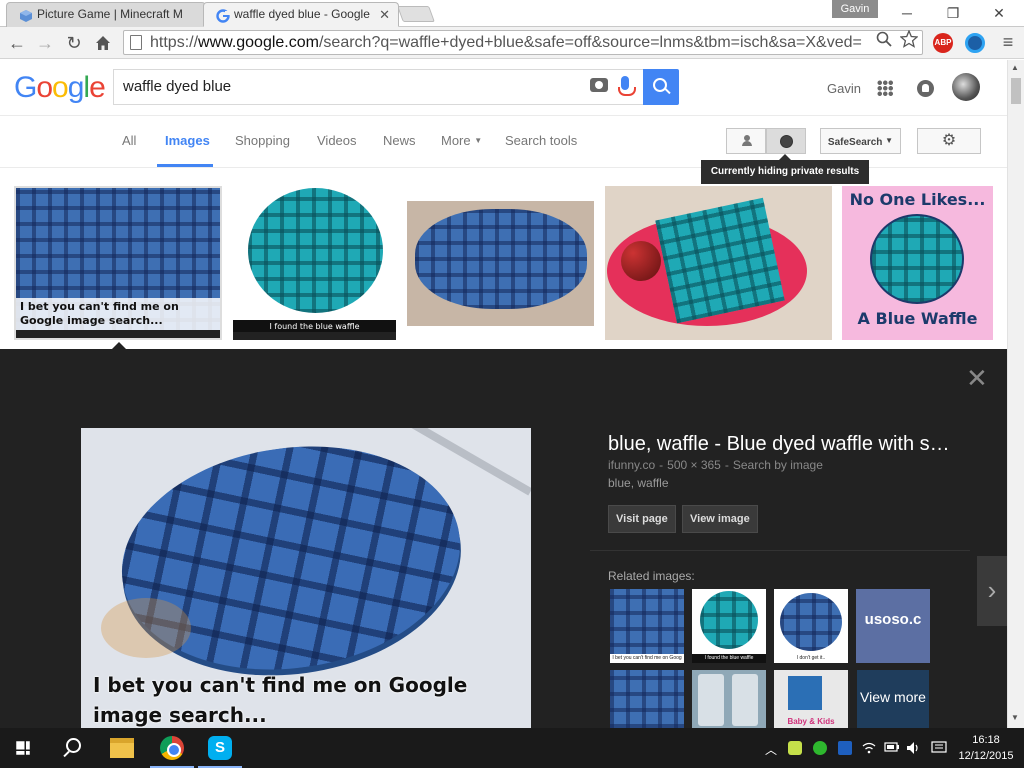 The width and height of the screenshot is (1024, 768). What do you see at coordinates (917, 259) in the screenshot?
I see `sad-waffle-image` at bounding box center [917, 259].